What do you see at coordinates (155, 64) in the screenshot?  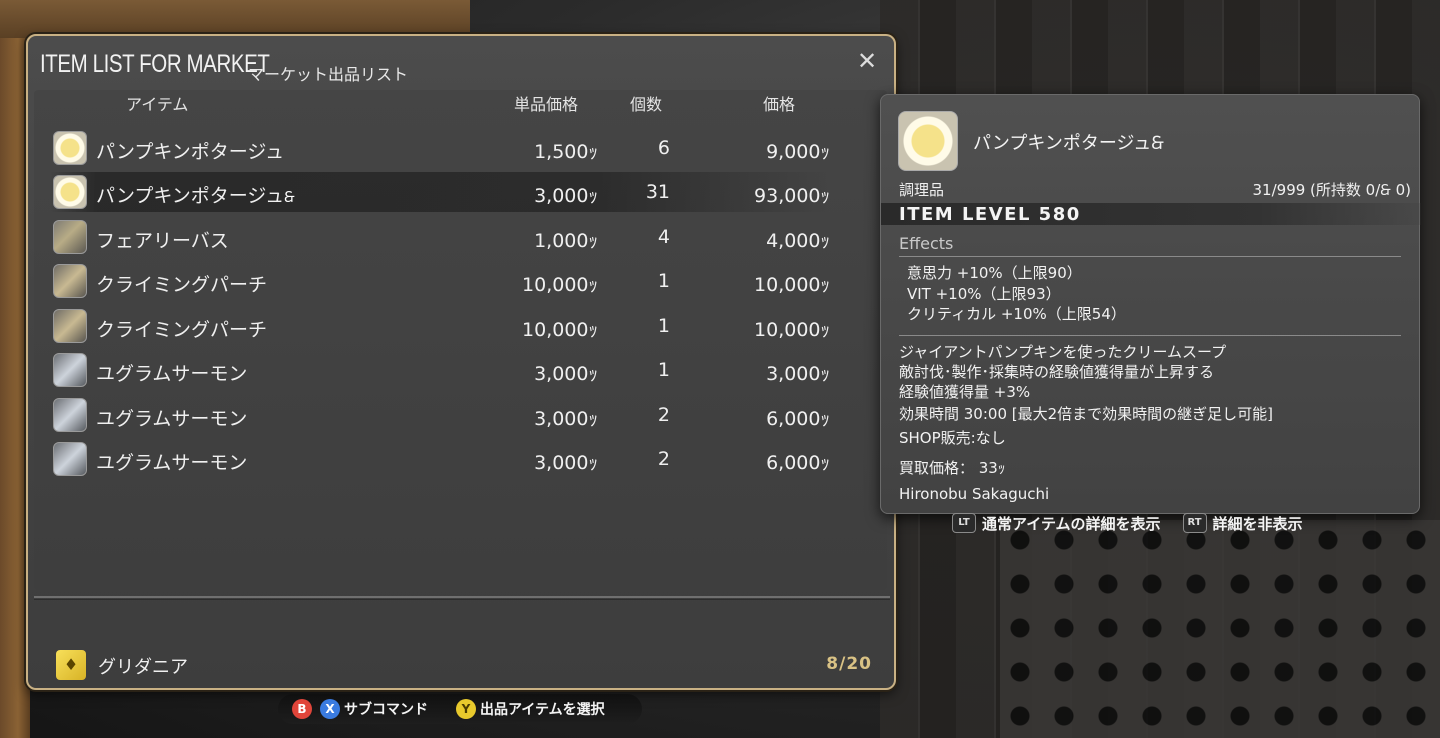 I see `window-title: ITEM LIST FOR MARKET` at bounding box center [155, 64].